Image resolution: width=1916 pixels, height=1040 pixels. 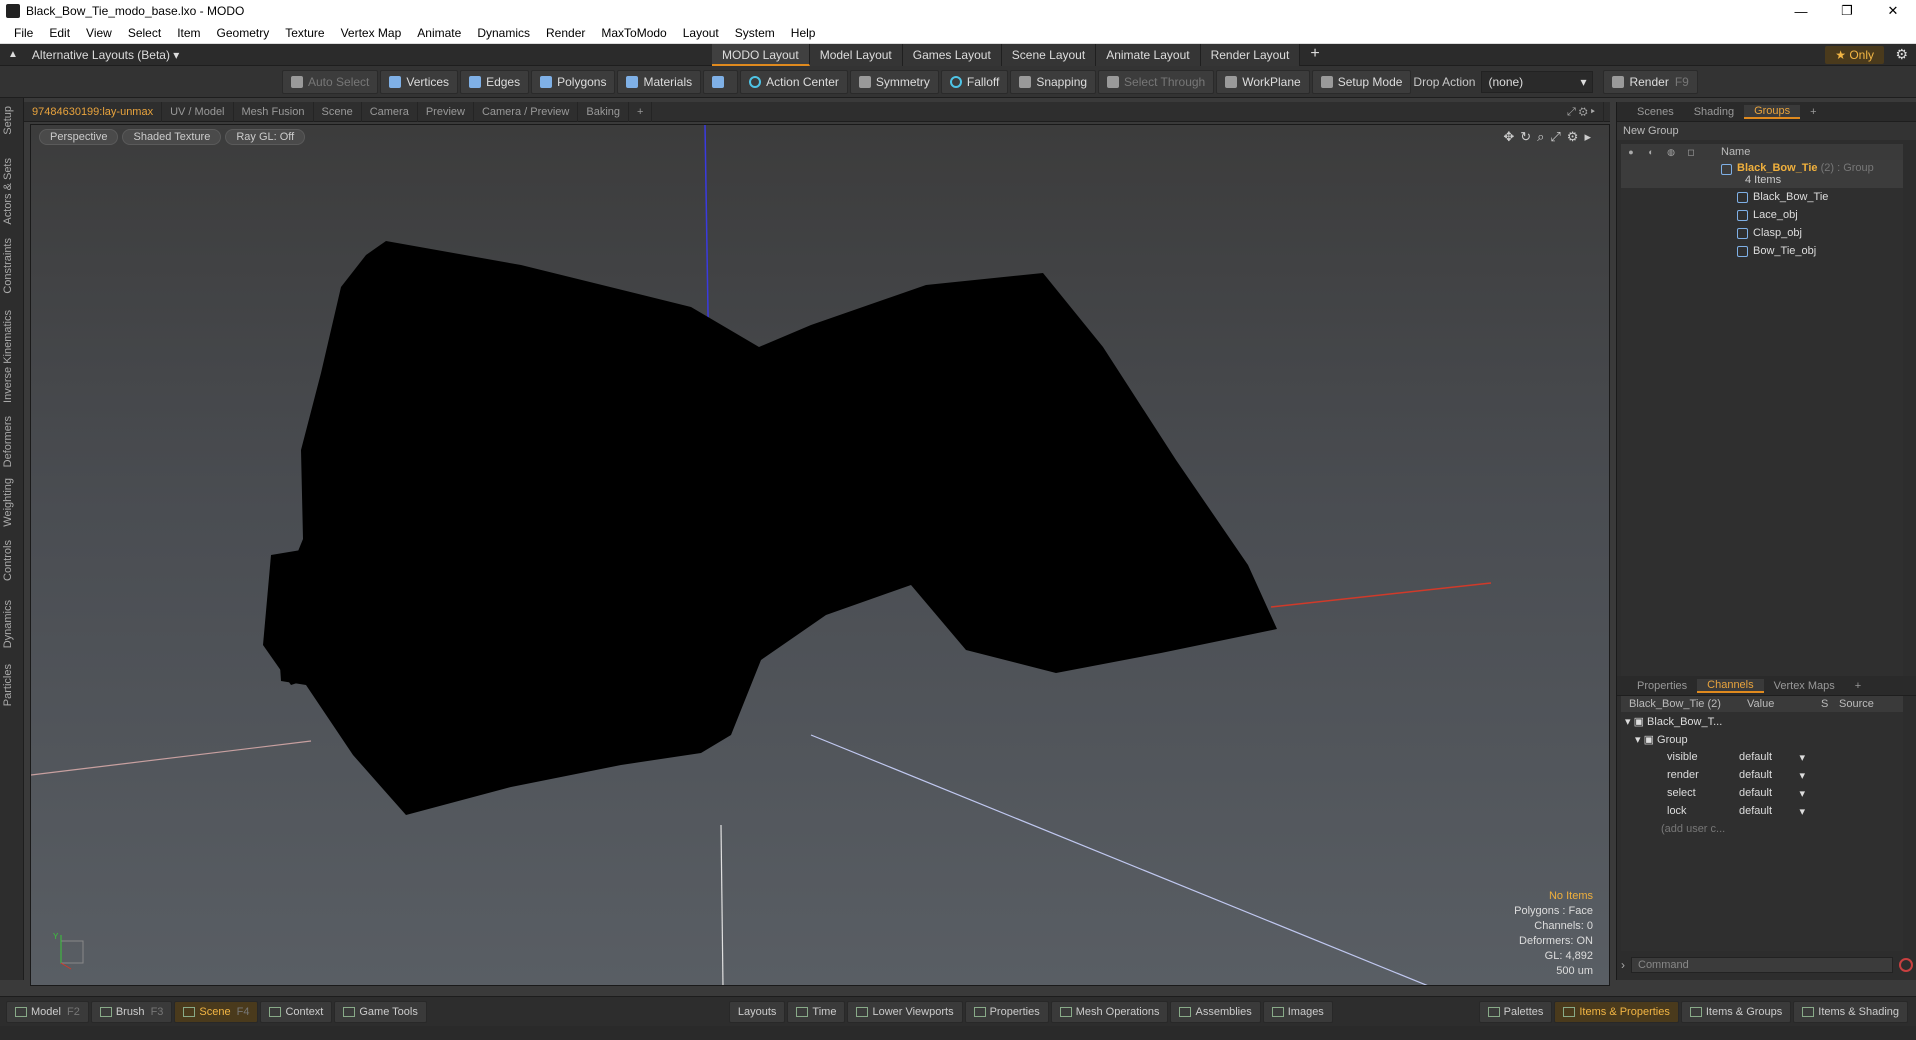 I want to click on group-row: Black_Bow_Tie (2) : Group 4 Items, so click(x=1762, y=174).